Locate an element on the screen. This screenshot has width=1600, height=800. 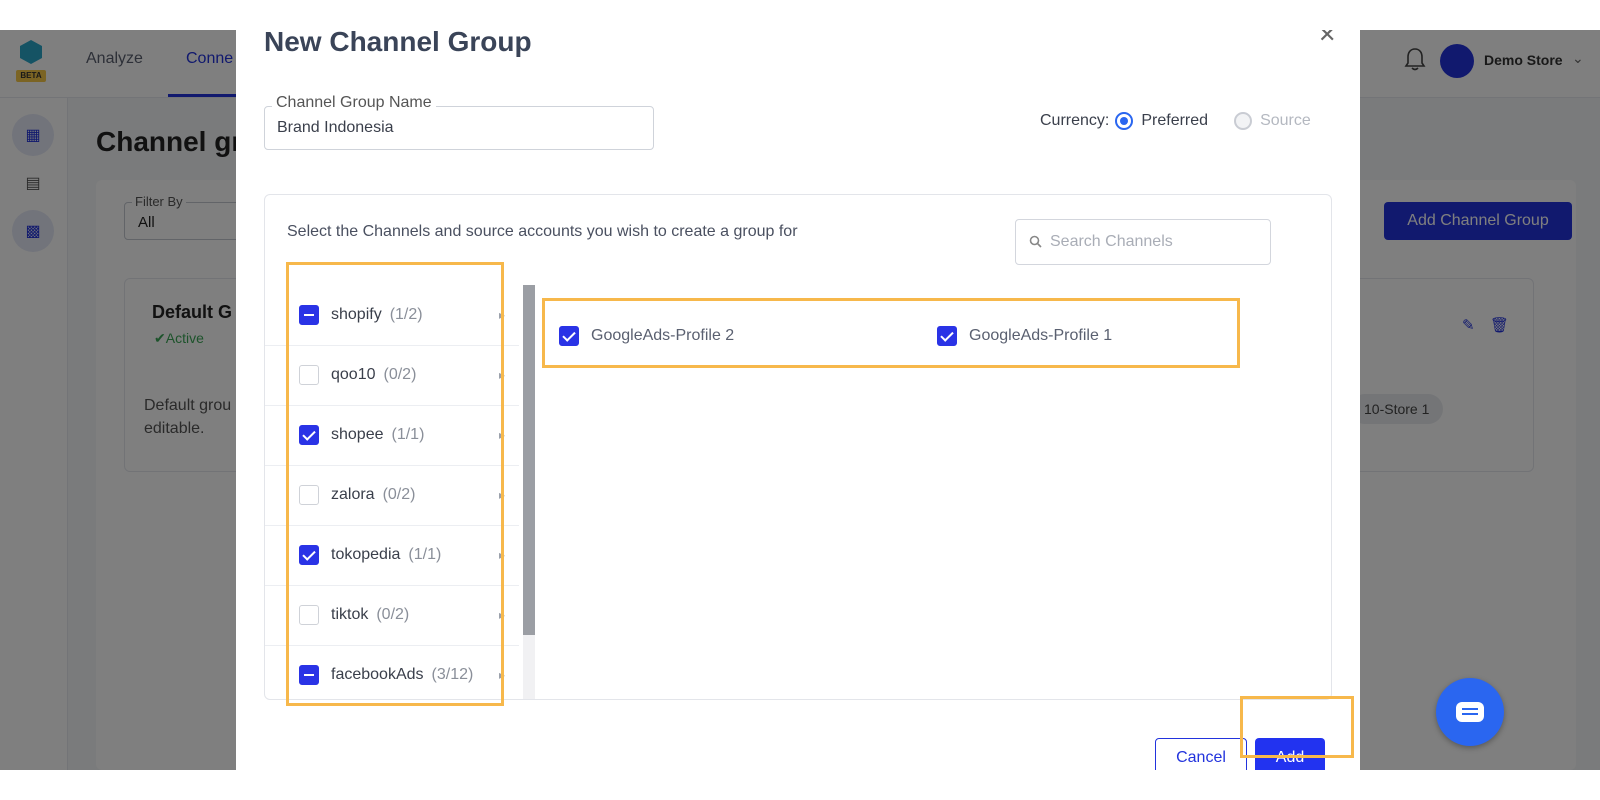
radio-preferred is located at coordinates (1124, 121).